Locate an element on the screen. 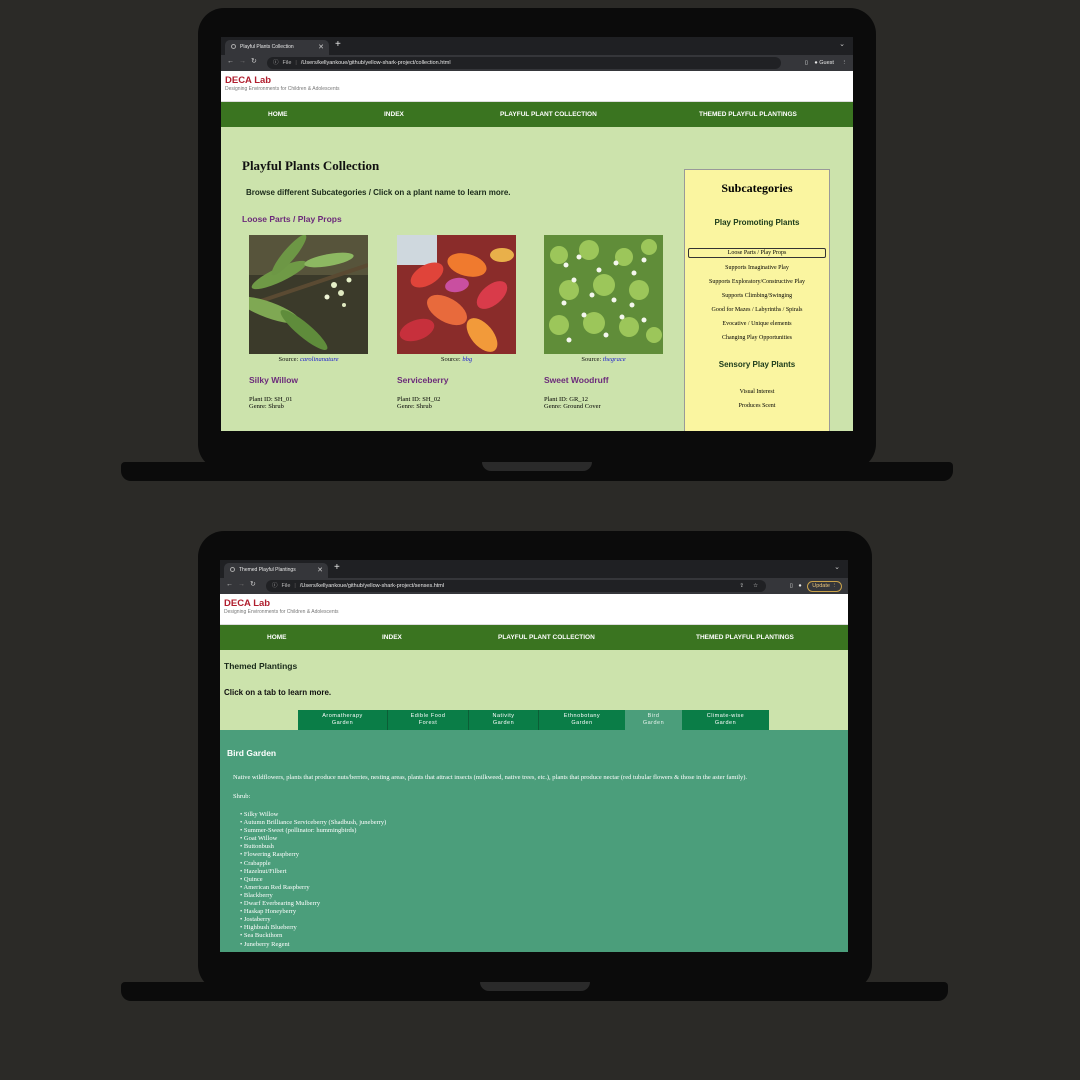 The image size is (1080, 1080). plant-name-link: Sweet Woodruff is located at coordinates (603, 380).